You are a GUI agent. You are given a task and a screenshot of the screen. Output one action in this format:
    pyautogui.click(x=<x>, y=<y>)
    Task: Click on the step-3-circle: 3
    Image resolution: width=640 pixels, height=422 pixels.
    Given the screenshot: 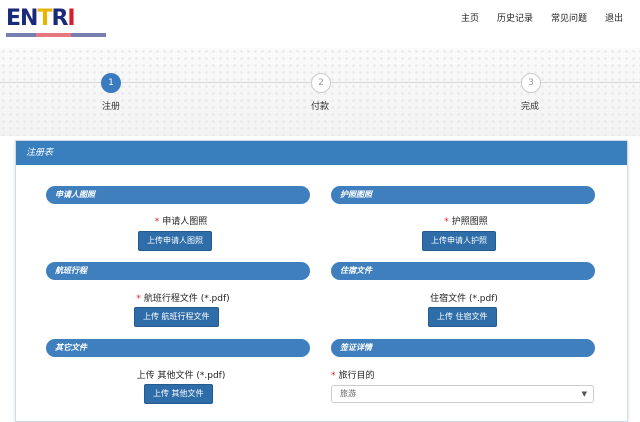 What is the action you would take?
    pyautogui.click(x=531, y=83)
    